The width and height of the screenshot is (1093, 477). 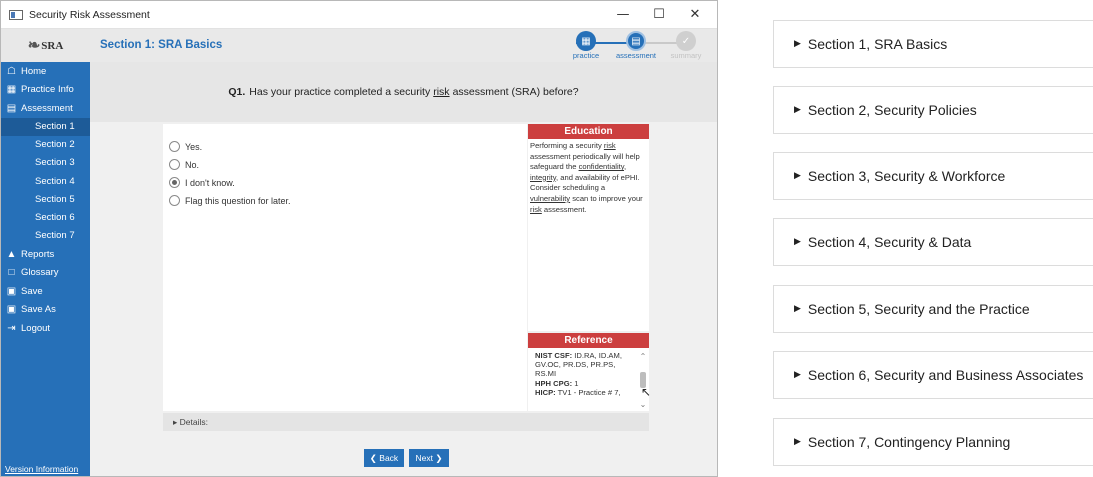 What do you see at coordinates (601, 166) in the screenshot?
I see `glossary-link: confidentiality` at bounding box center [601, 166].